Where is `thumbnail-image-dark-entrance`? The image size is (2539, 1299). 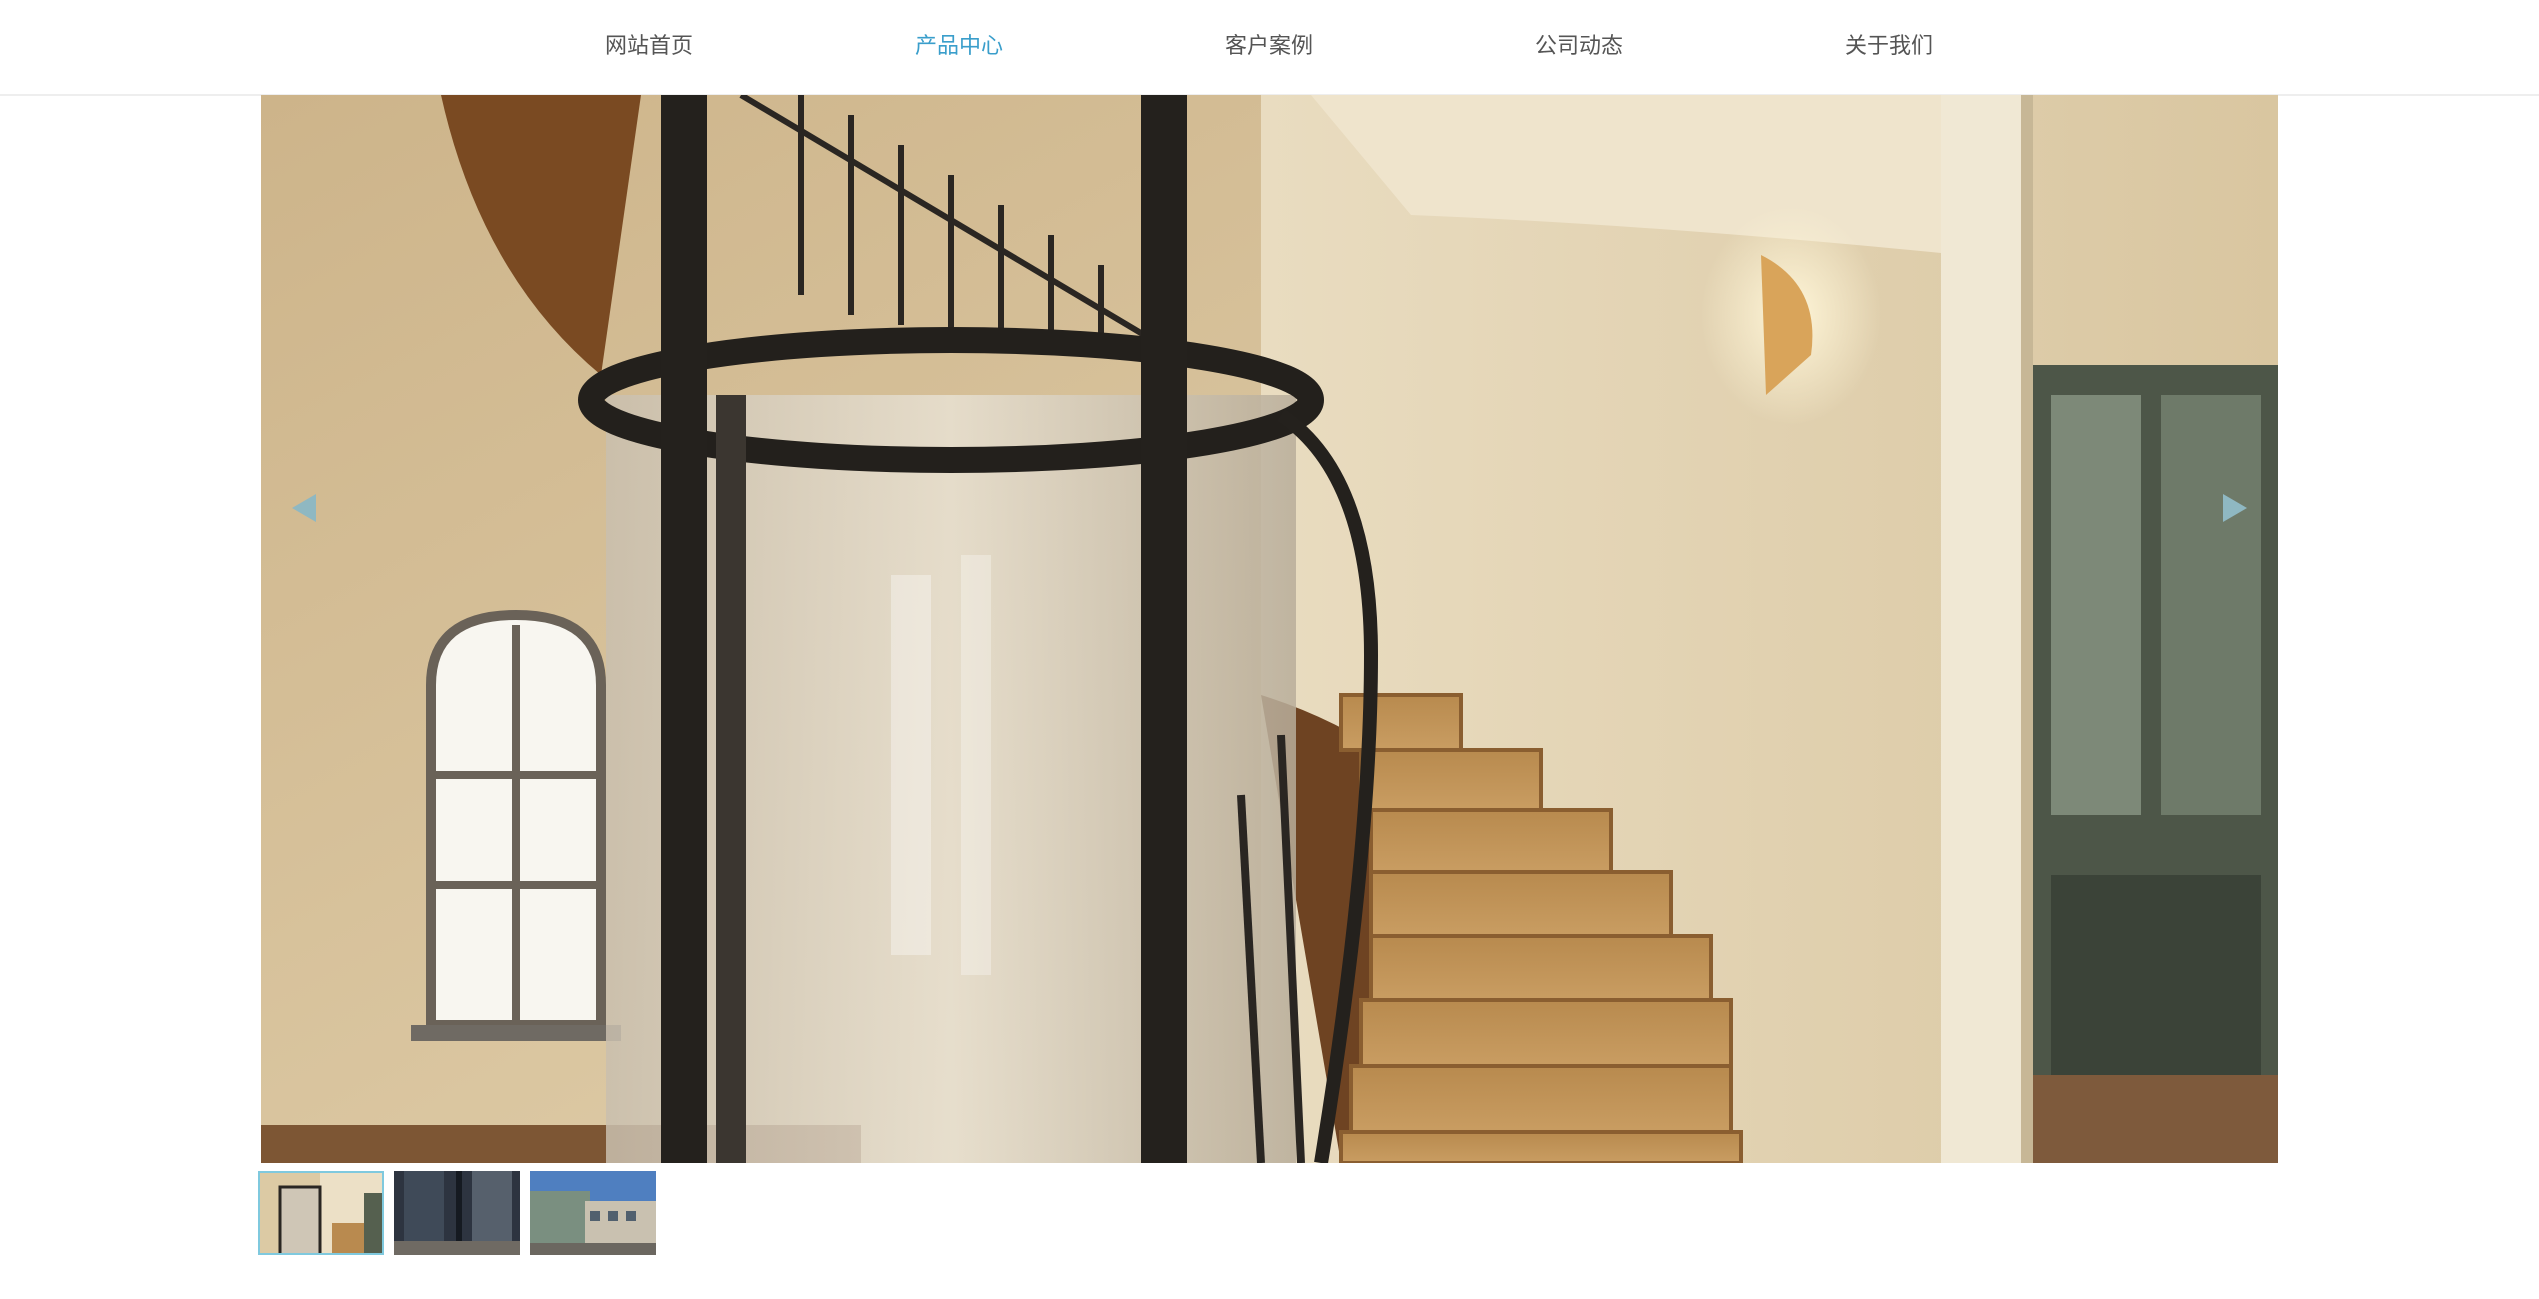 thumbnail-image-dark-entrance is located at coordinates (457, 1213).